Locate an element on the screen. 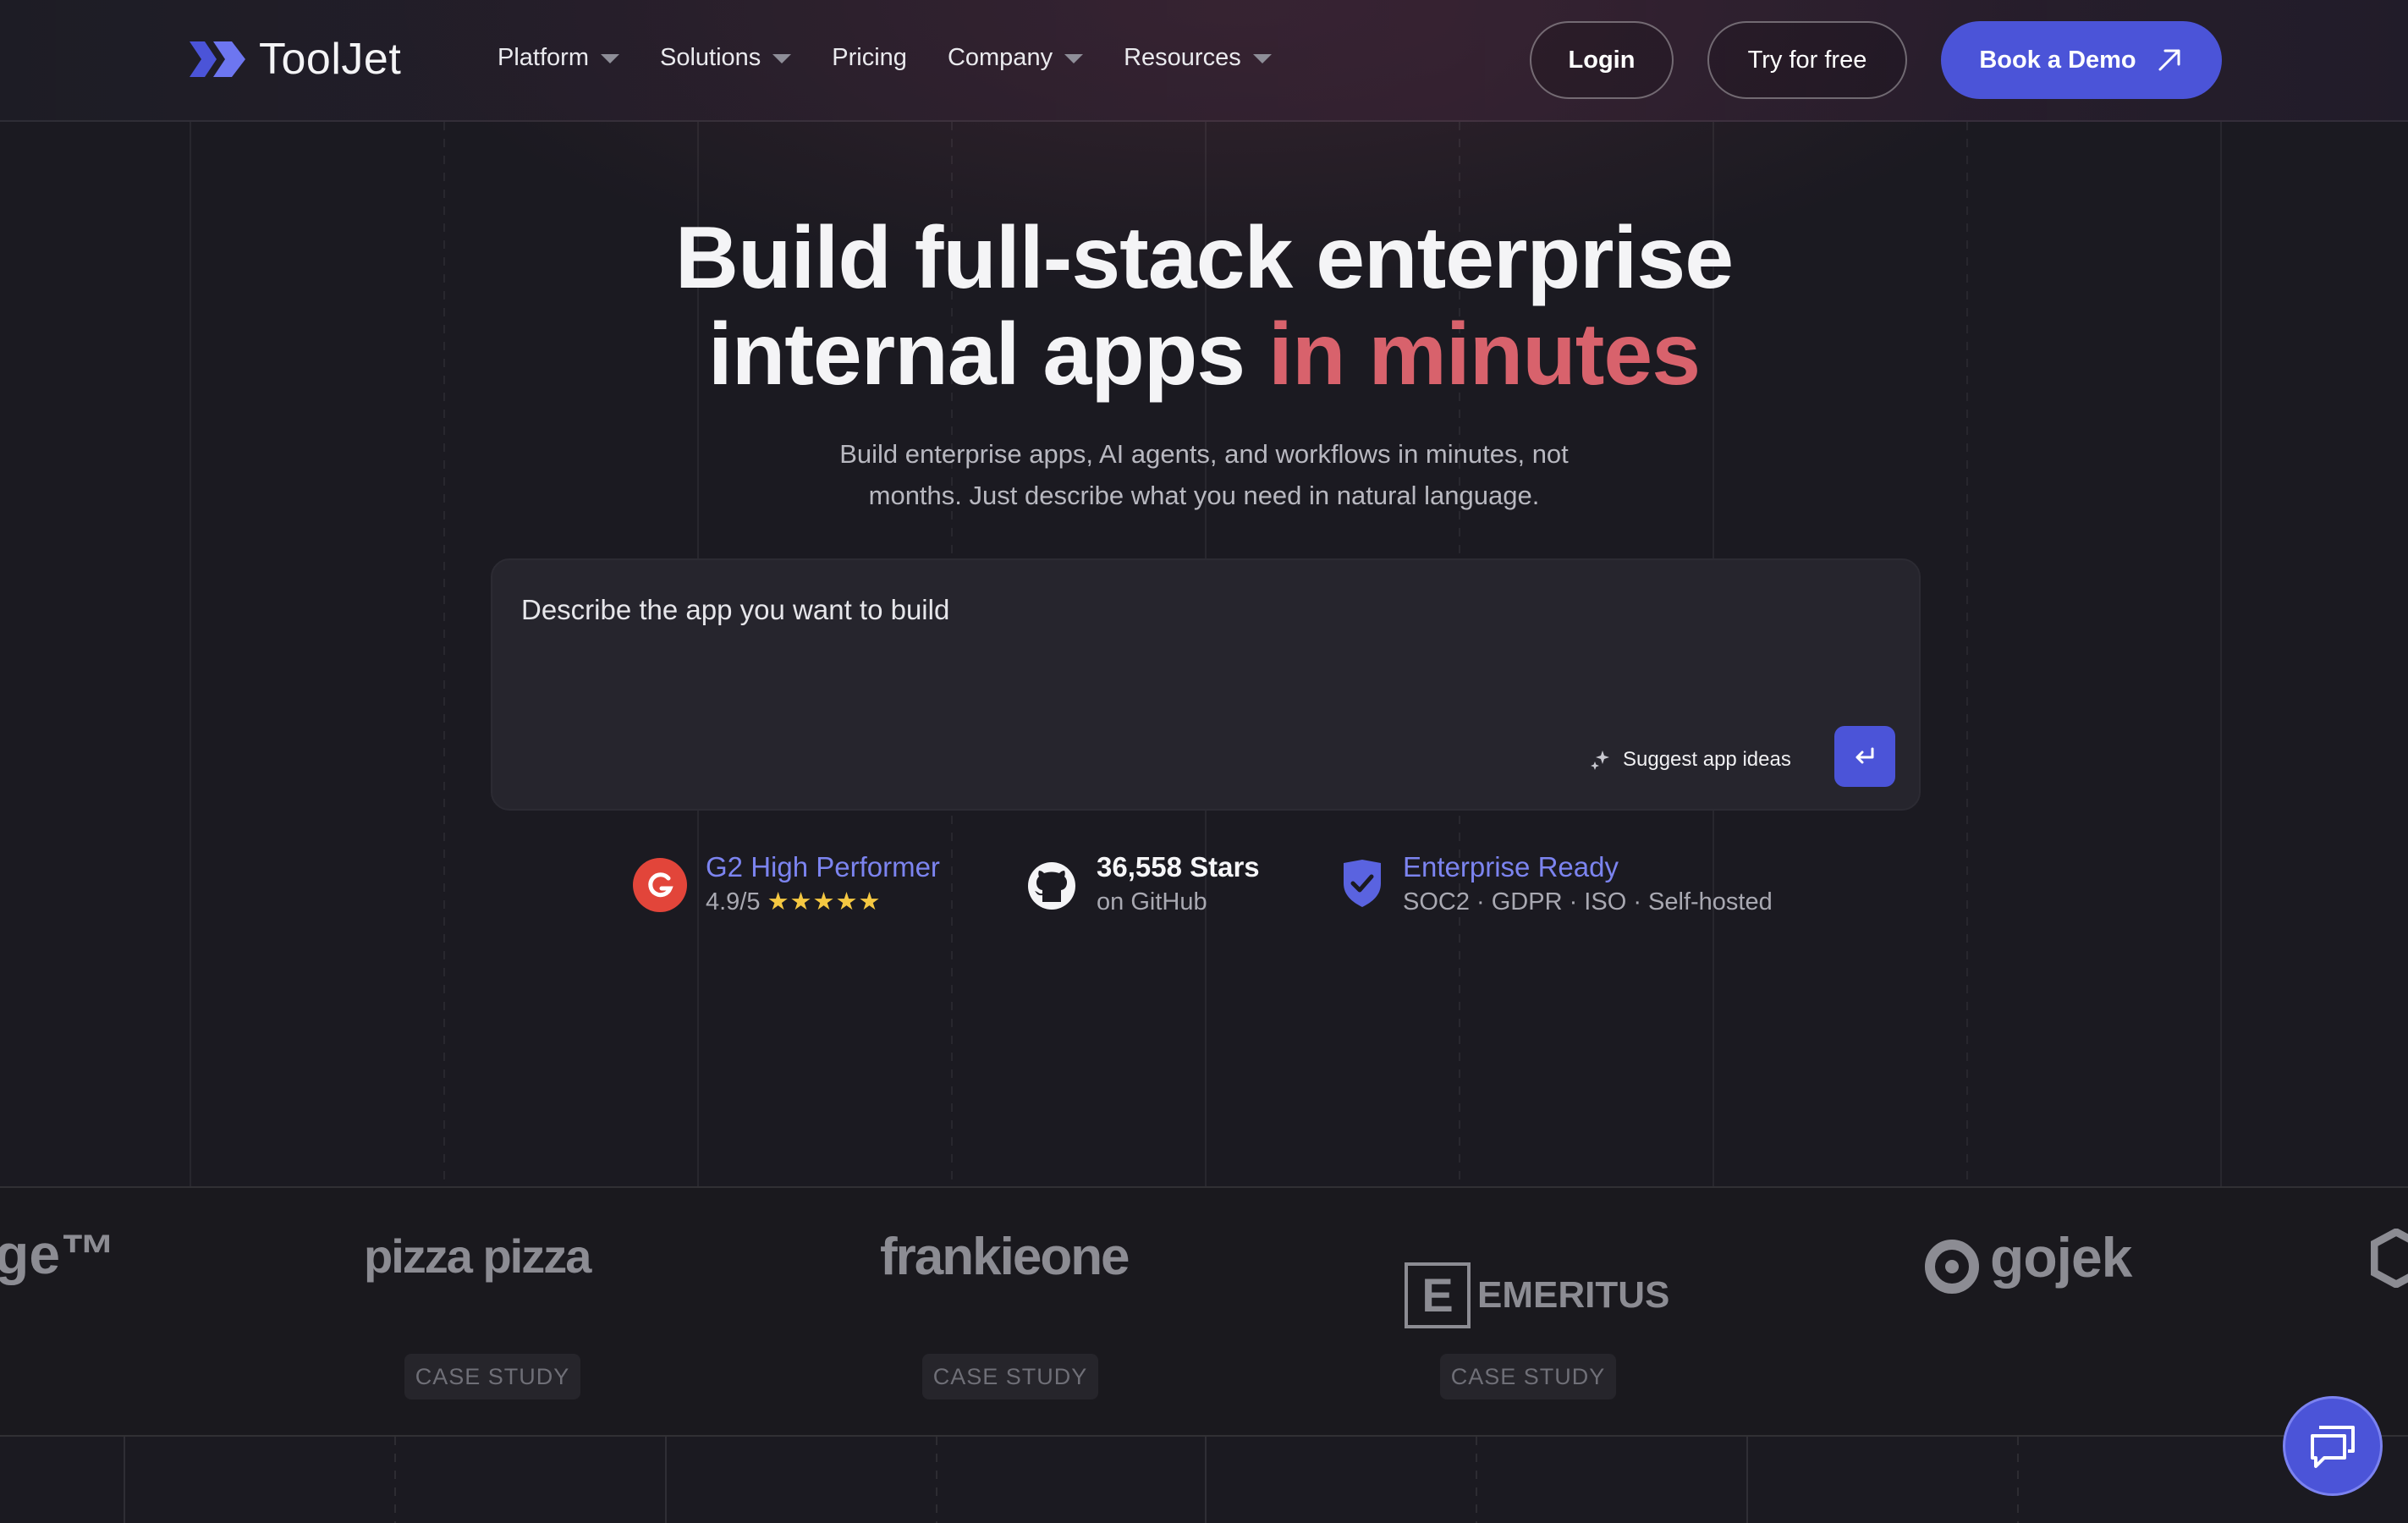  customer-emeritus: E EMERITUS CASE STUDY is located at coordinates (1537, 1313).